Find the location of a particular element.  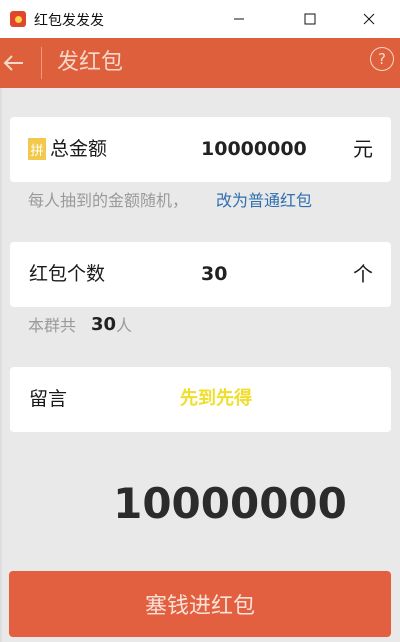

minimize-icon is located at coordinates (239, 19).